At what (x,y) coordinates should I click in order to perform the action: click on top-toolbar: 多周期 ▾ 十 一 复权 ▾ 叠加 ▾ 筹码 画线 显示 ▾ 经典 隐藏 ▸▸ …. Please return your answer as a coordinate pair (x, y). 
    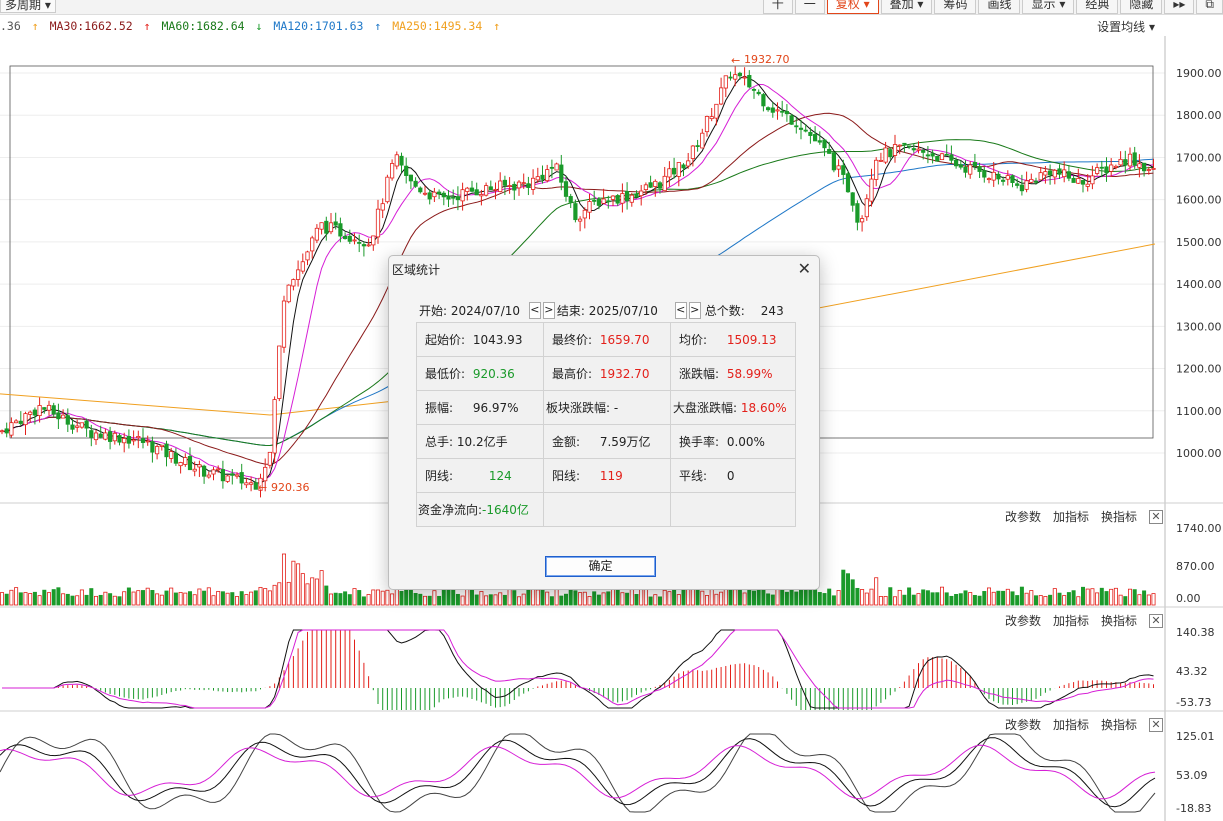
    Looking at the image, I should click on (611, 7).